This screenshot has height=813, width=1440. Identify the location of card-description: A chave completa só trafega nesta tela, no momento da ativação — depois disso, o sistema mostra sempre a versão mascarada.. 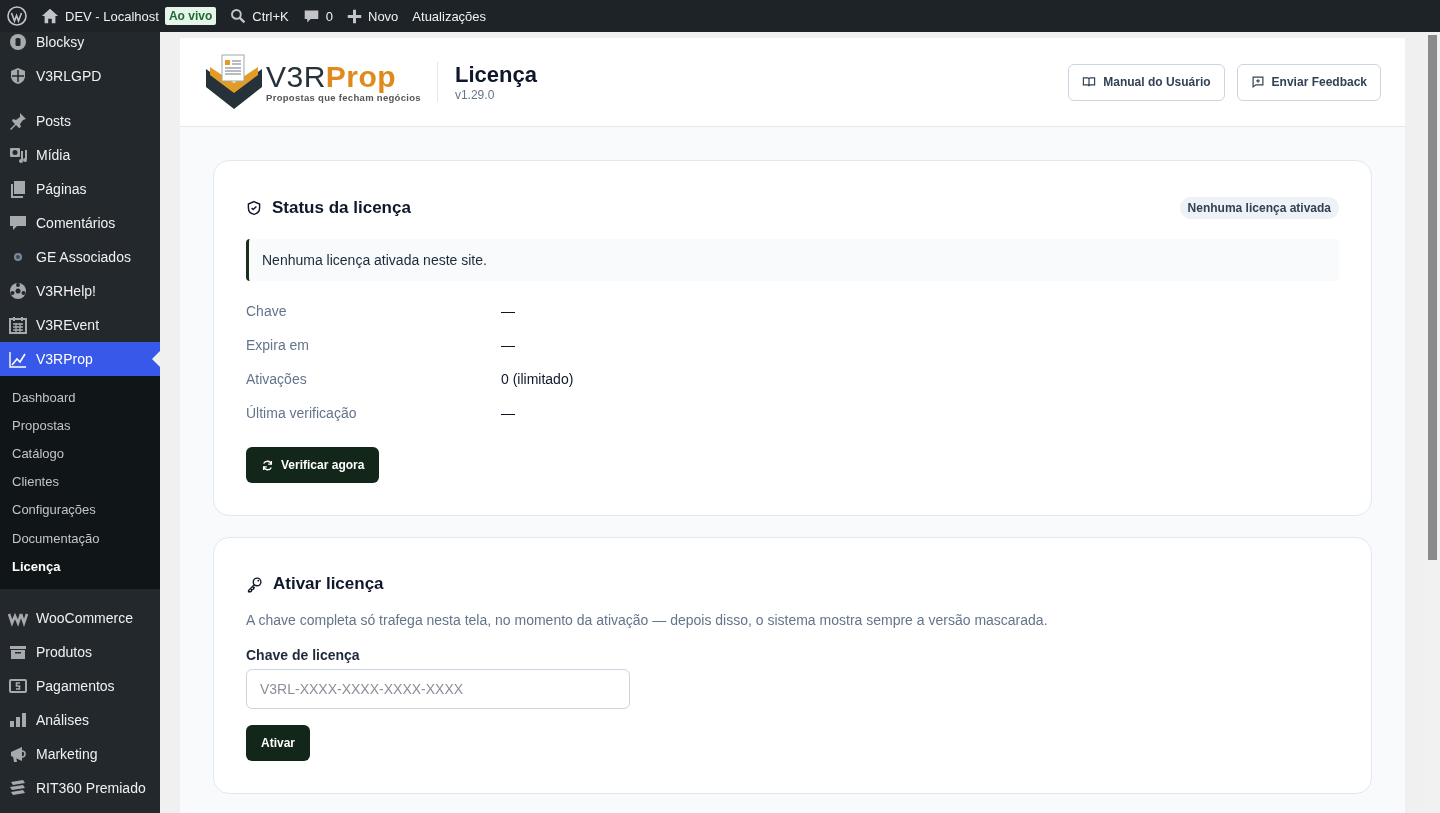
(647, 620).